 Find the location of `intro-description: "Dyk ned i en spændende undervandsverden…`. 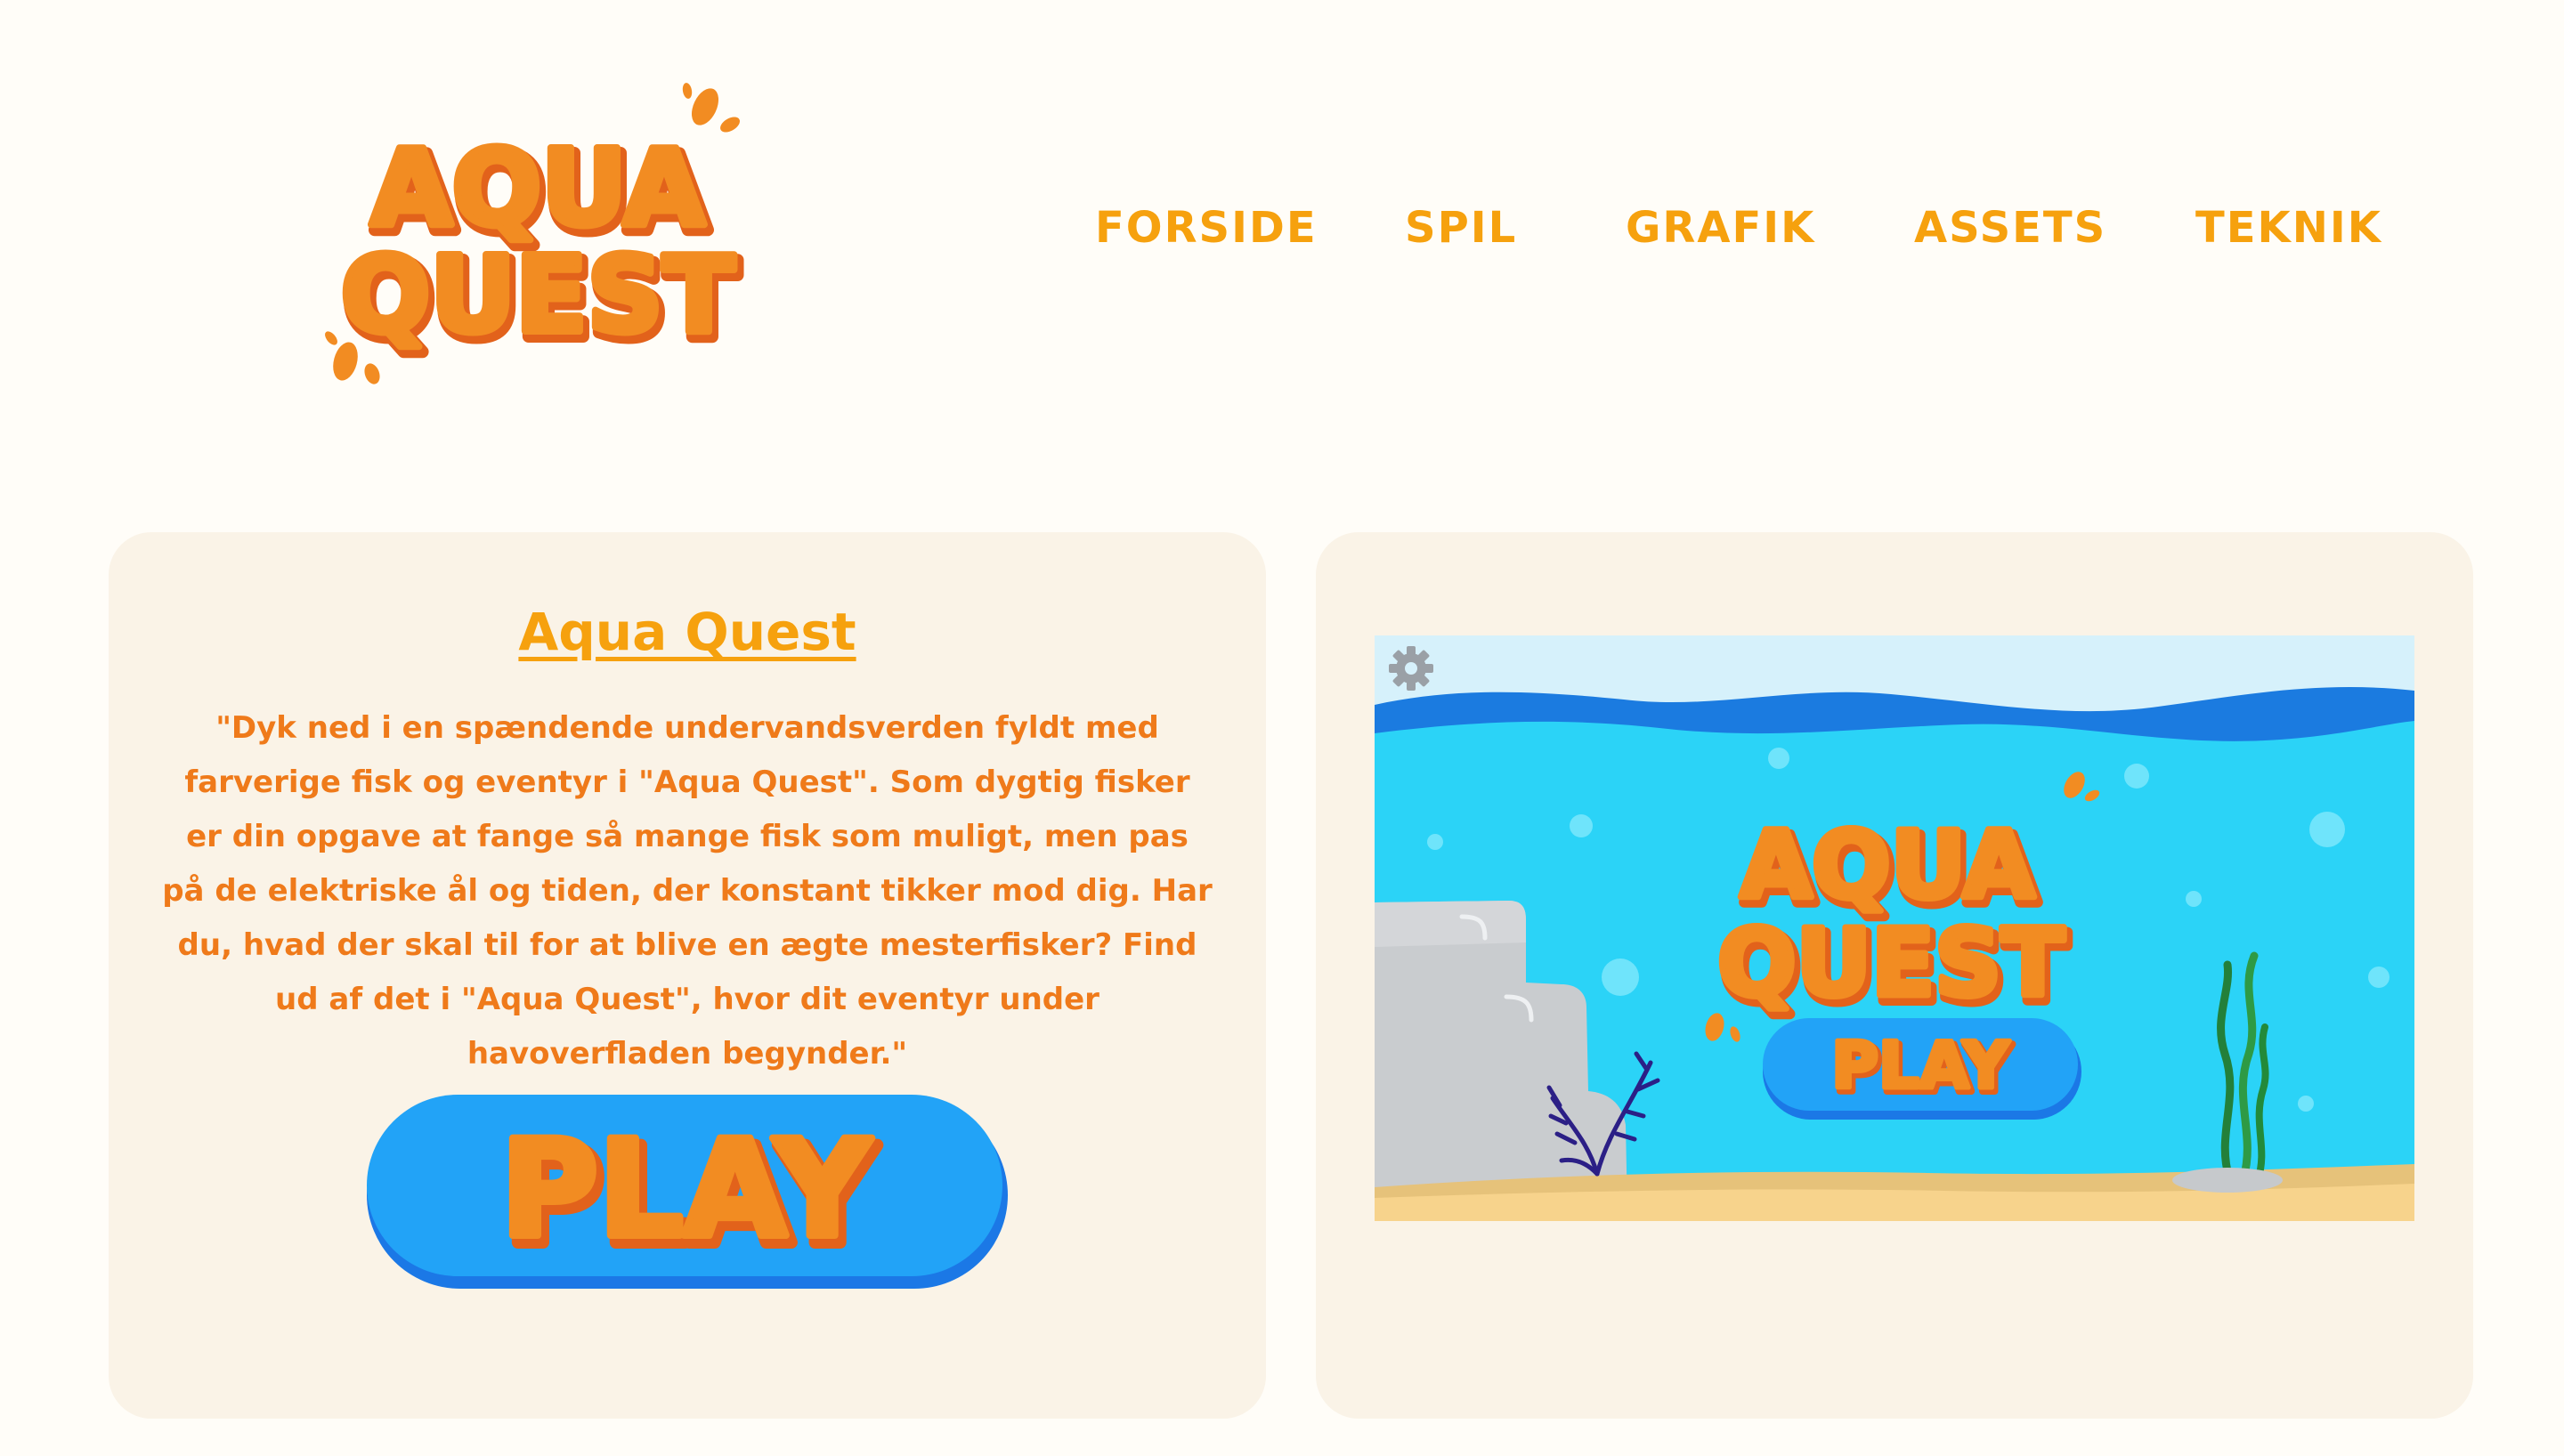

intro-description: "Dyk ned i en spændende undervandsverden… is located at coordinates (687, 891).